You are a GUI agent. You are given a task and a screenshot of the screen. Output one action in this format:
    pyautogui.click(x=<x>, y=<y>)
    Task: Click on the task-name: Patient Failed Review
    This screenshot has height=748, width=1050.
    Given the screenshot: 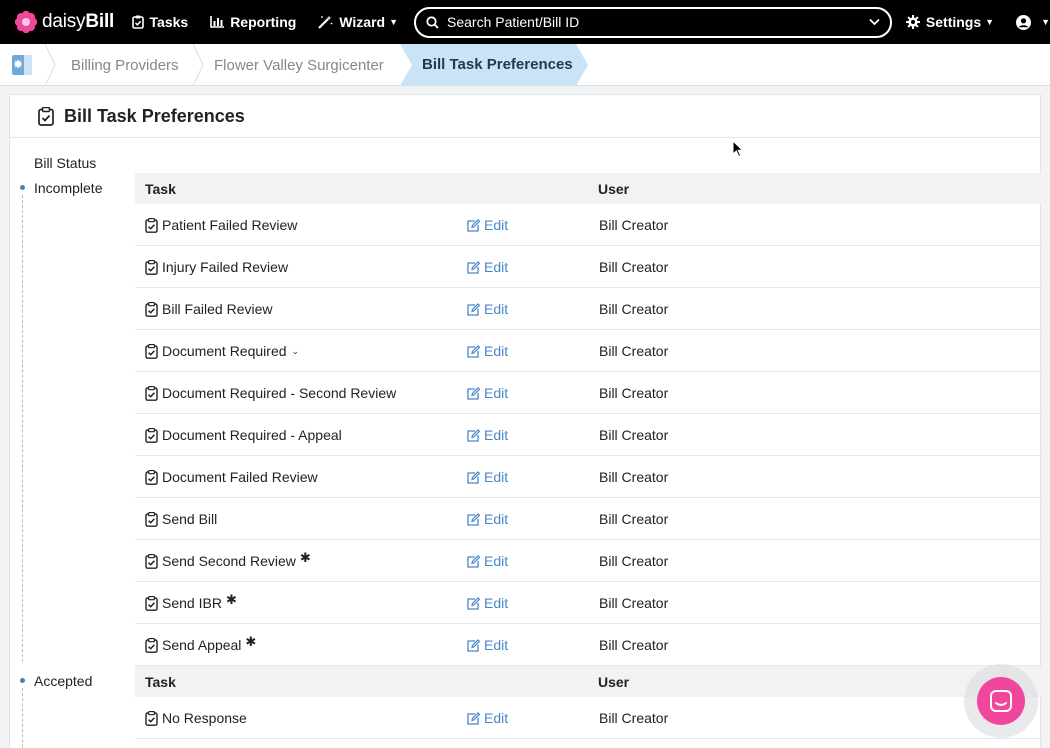 What is the action you would take?
    pyautogui.click(x=230, y=225)
    